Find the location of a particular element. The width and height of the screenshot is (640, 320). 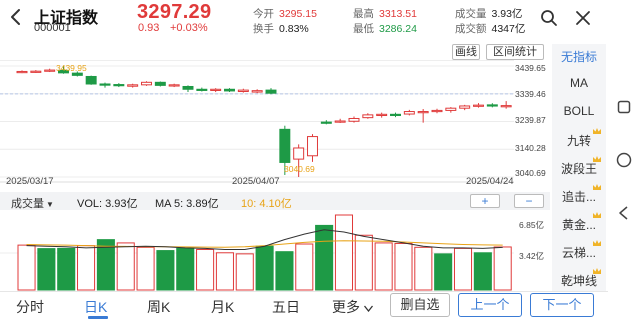

stat-amount: 成交额 4347亿 is located at coordinates (490, 29).